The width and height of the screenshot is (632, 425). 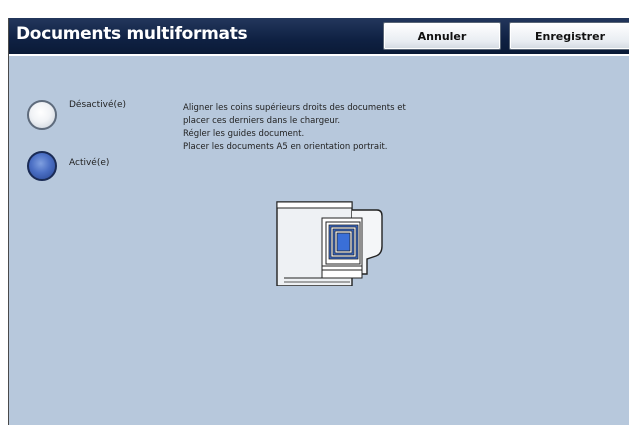 I want to click on option-disabled-label: Désactivé(e), so click(x=98, y=105).